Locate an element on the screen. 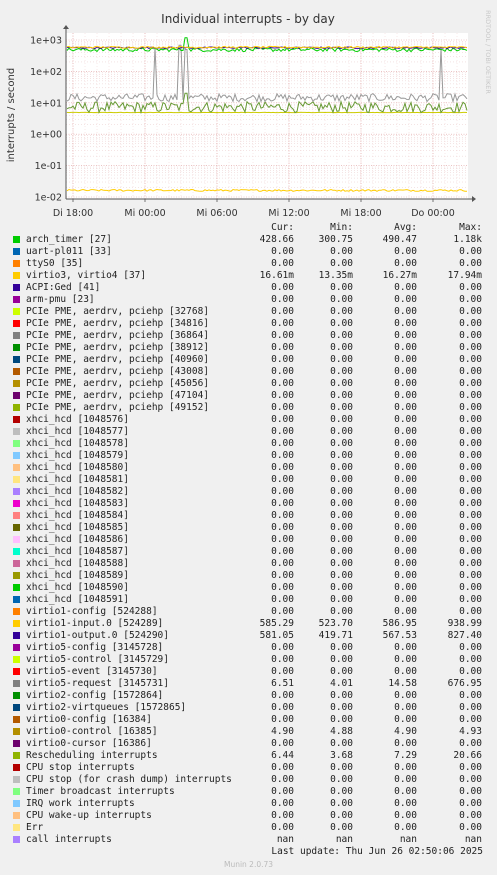  series-name: Rescheduling interrupts is located at coordinates (92, 755).